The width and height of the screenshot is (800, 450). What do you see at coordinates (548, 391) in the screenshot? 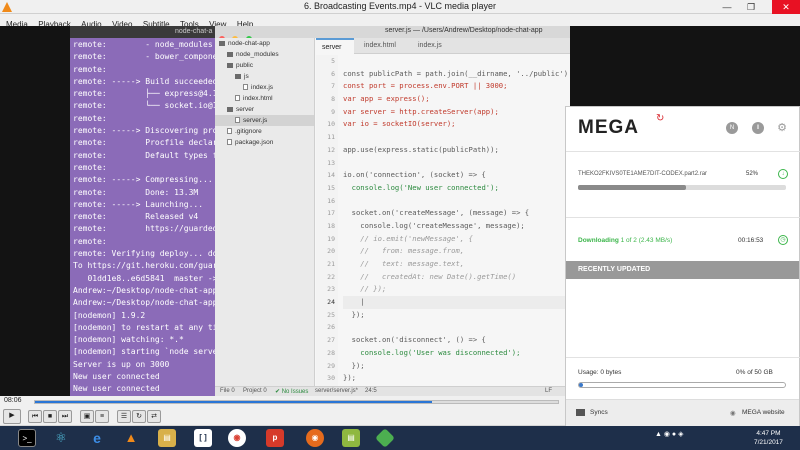
I see `status-encoding: LF` at bounding box center [548, 391].